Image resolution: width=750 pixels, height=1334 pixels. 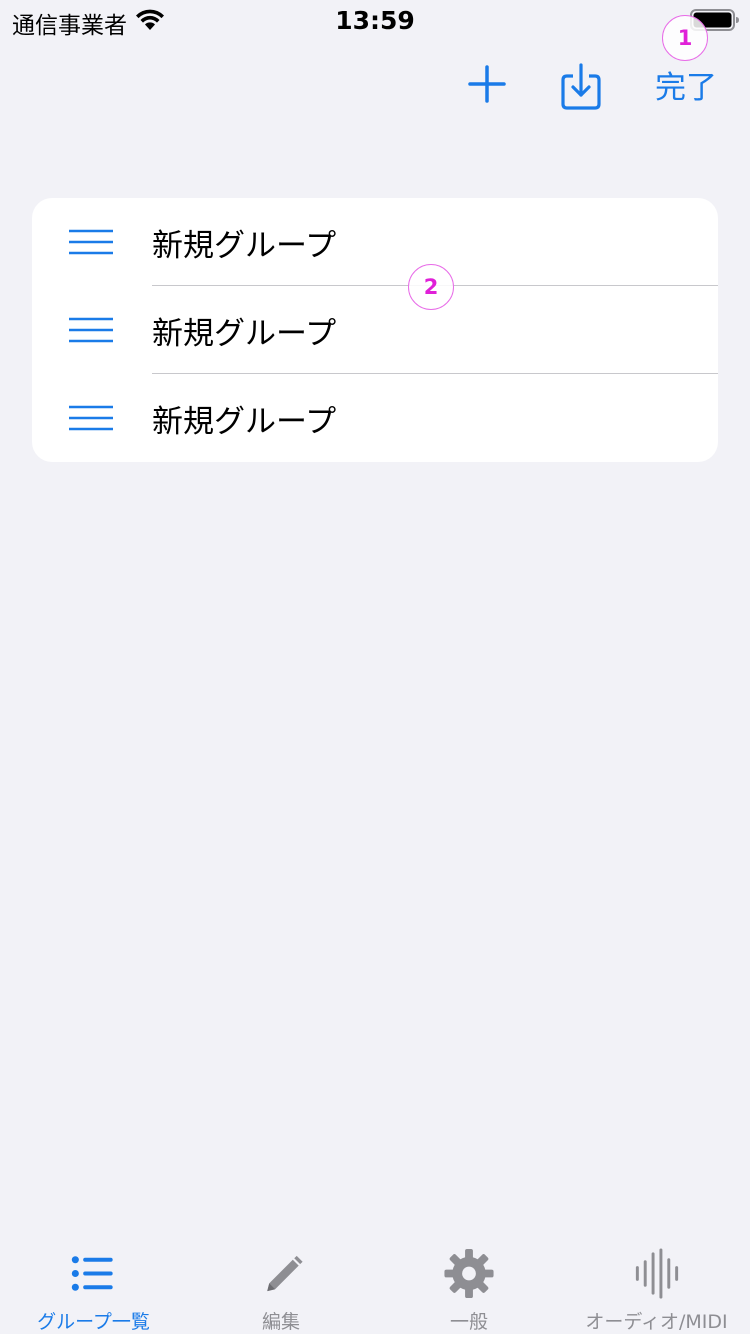 I want to click on done-button: 完了, so click(x=686, y=84).